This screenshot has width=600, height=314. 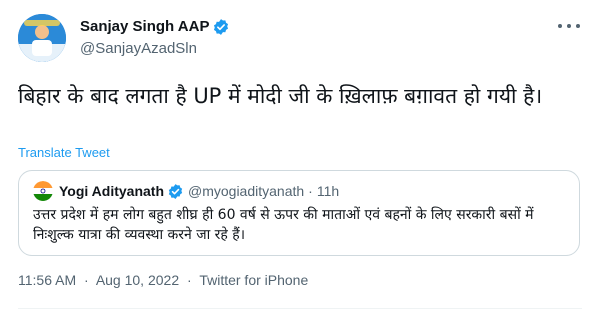 I want to click on divider, so click(x=300, y=308).